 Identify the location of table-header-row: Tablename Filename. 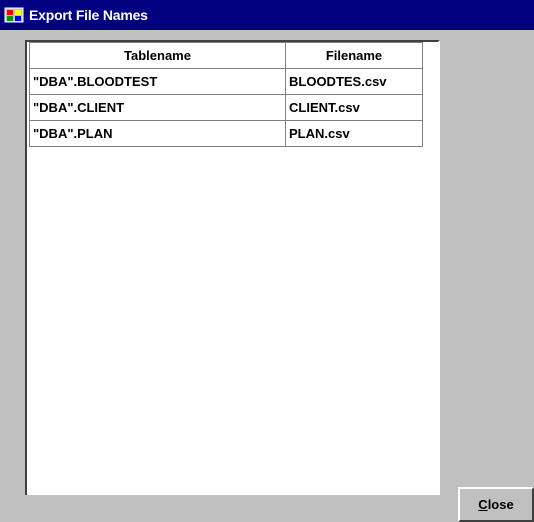
(226, 55).